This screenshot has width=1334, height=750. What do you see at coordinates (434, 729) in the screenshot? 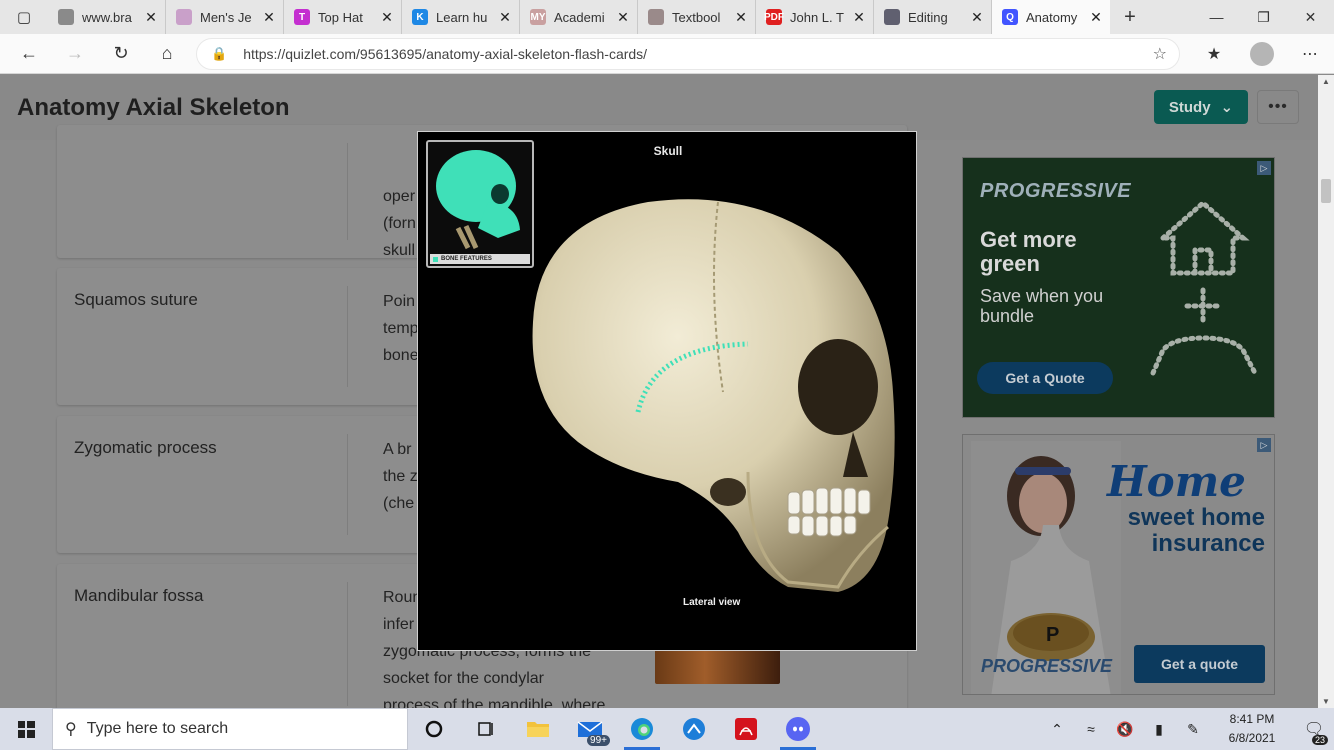
I see `cortana-icon` at bounding box center [434, 729].